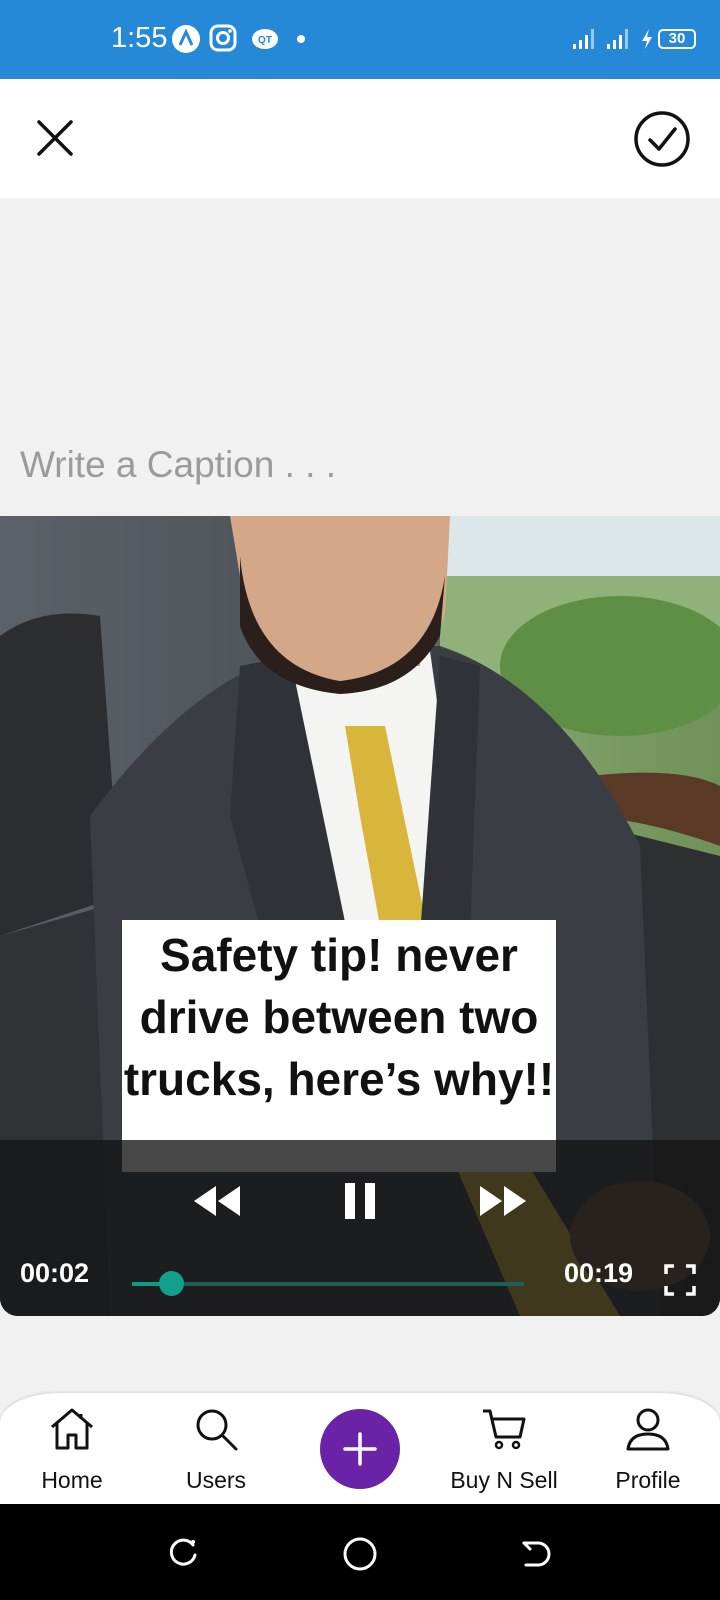 This screenshot has height=1600, width=720. Describe the element at coordinates (139, 38) in the screenshot. I see `status-time: 1:55` at that location.